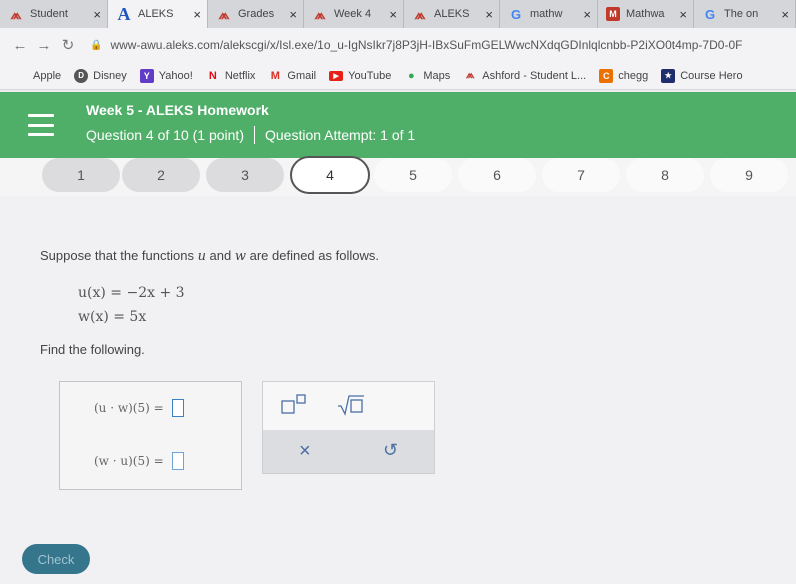  I want to click on toolbar-top, so click(348, 406).